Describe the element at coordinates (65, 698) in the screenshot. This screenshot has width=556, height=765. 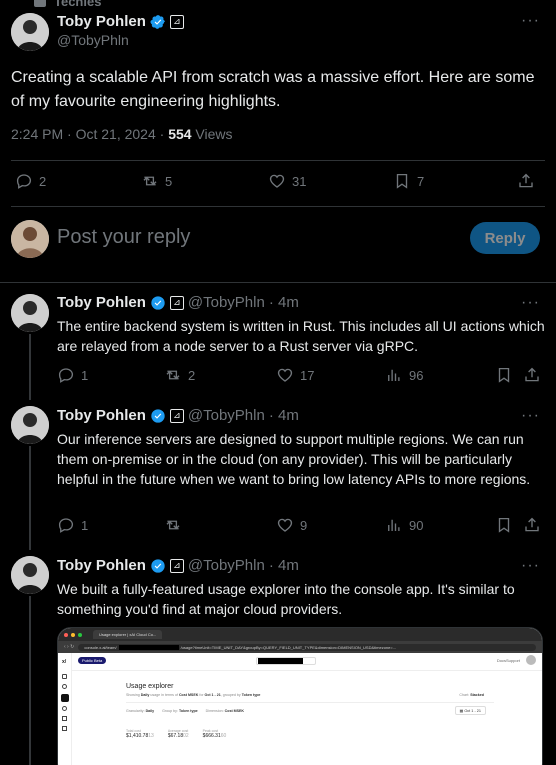
I see `usage-icon` at that location.